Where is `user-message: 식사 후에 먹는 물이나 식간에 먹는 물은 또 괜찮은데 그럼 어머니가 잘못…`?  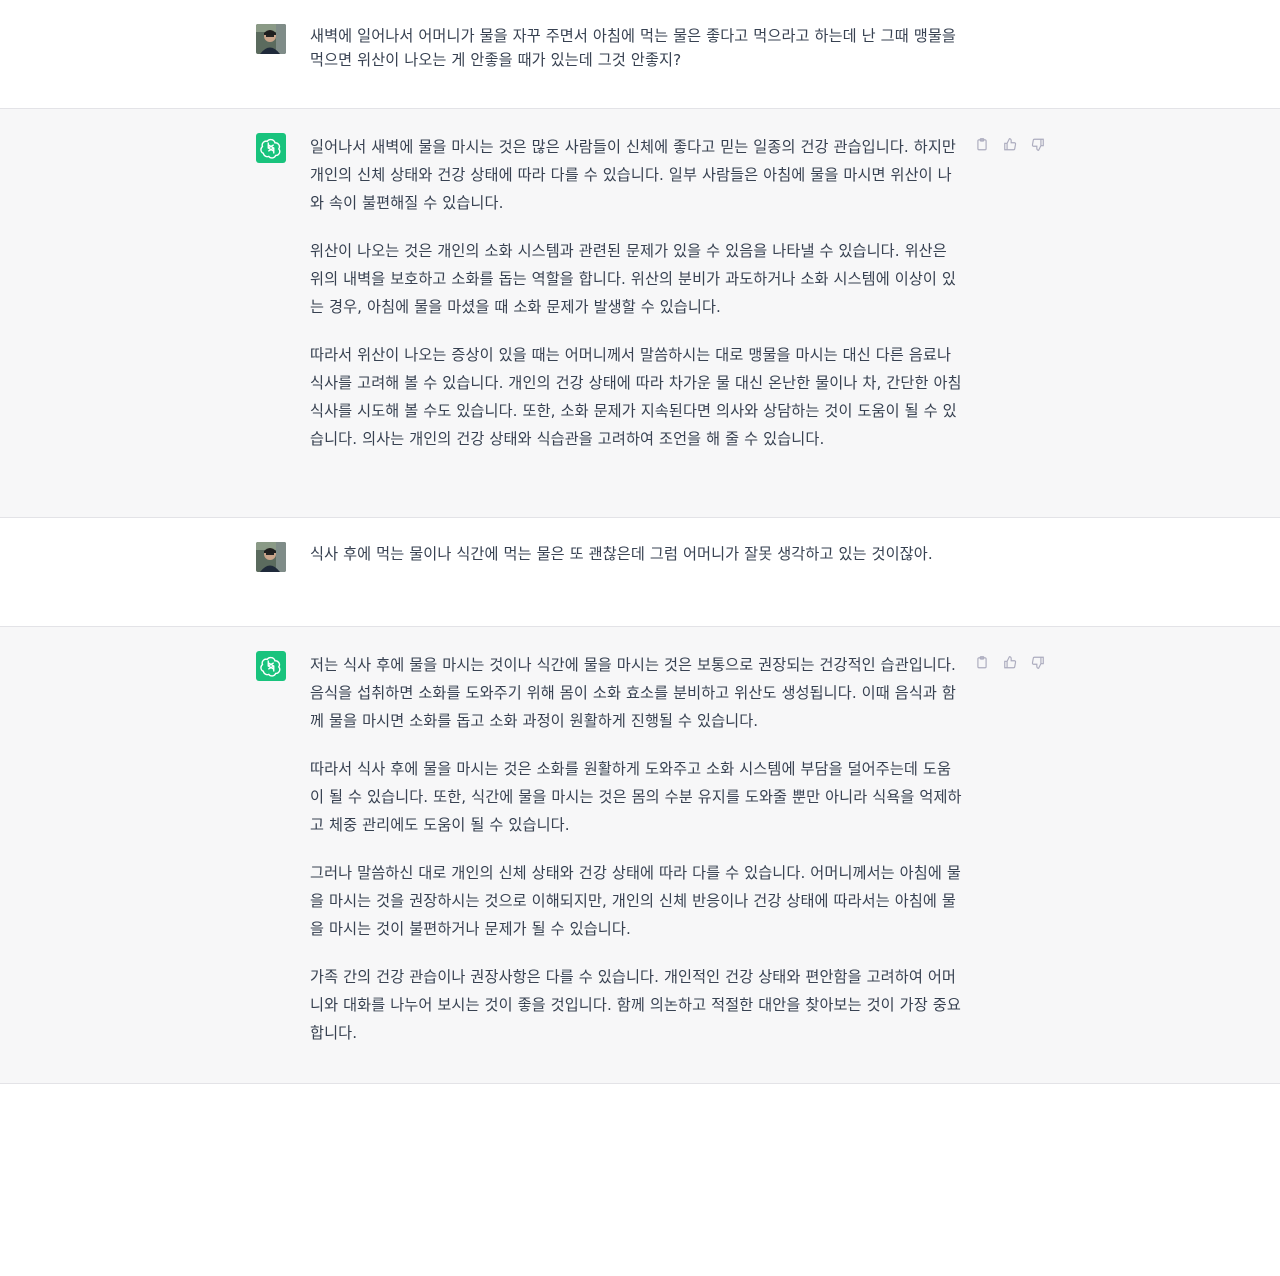 user-message: 식사 후에 먹는 물이나 식간에 먹는 물은 또 괜찮은데 그럼 어머니가 잘못… is located at coordinates (640, 572).